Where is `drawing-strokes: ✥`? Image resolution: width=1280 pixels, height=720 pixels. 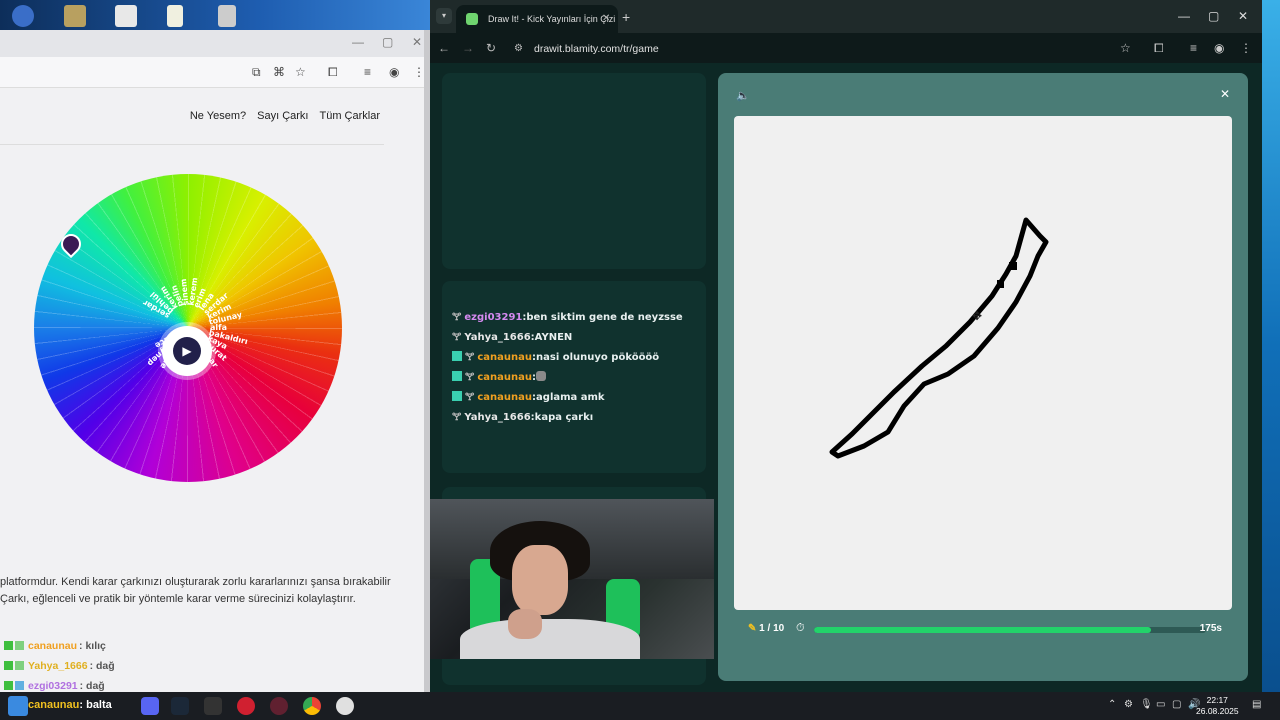 drawing-strokes: ✥ is located at coordinates (939, 338).